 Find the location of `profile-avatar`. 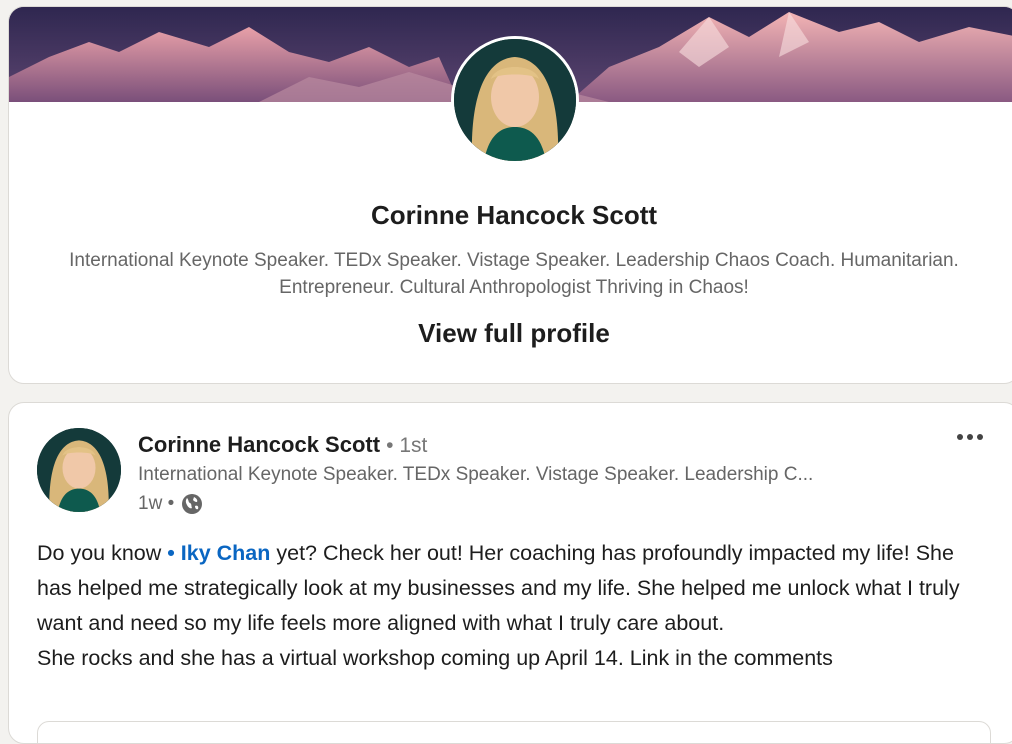

profile-avatar is located at coordinates (515, 100).